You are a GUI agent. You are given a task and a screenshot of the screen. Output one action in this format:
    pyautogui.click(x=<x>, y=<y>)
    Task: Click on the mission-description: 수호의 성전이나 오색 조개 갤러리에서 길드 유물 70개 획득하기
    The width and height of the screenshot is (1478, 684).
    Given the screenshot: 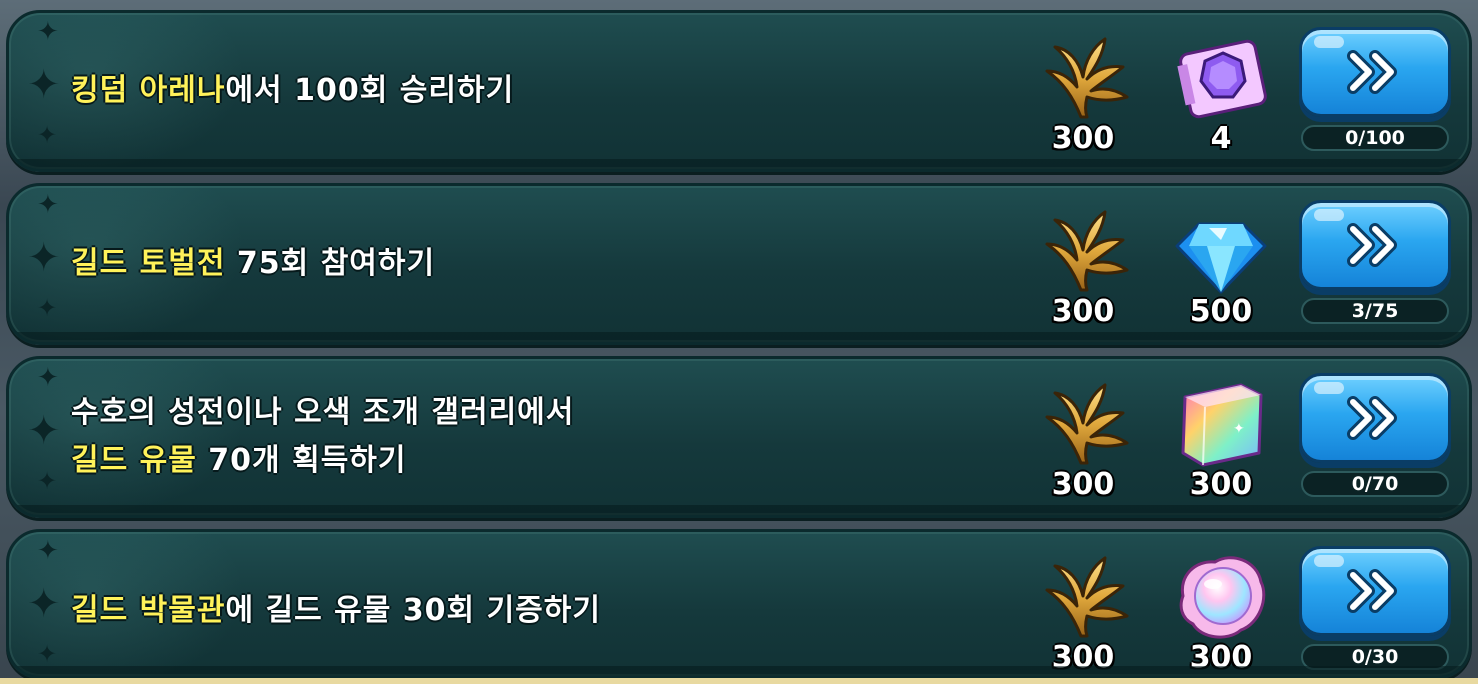 What is the action you would take?
    pyautogui.click(x=521, y=437)
    